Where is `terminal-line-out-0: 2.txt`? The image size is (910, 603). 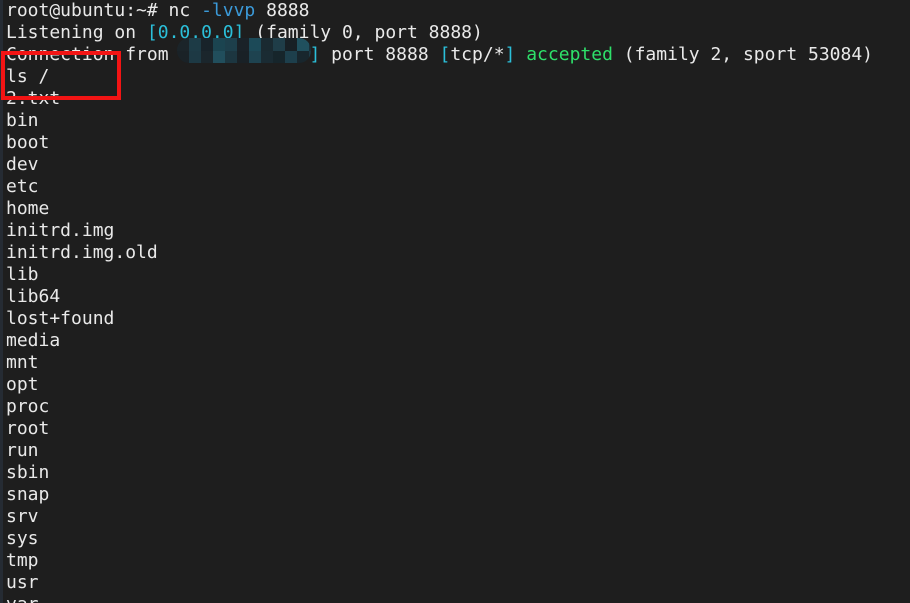 terminal-line-out-0: 2.txt is located at coordinates (33, 99).